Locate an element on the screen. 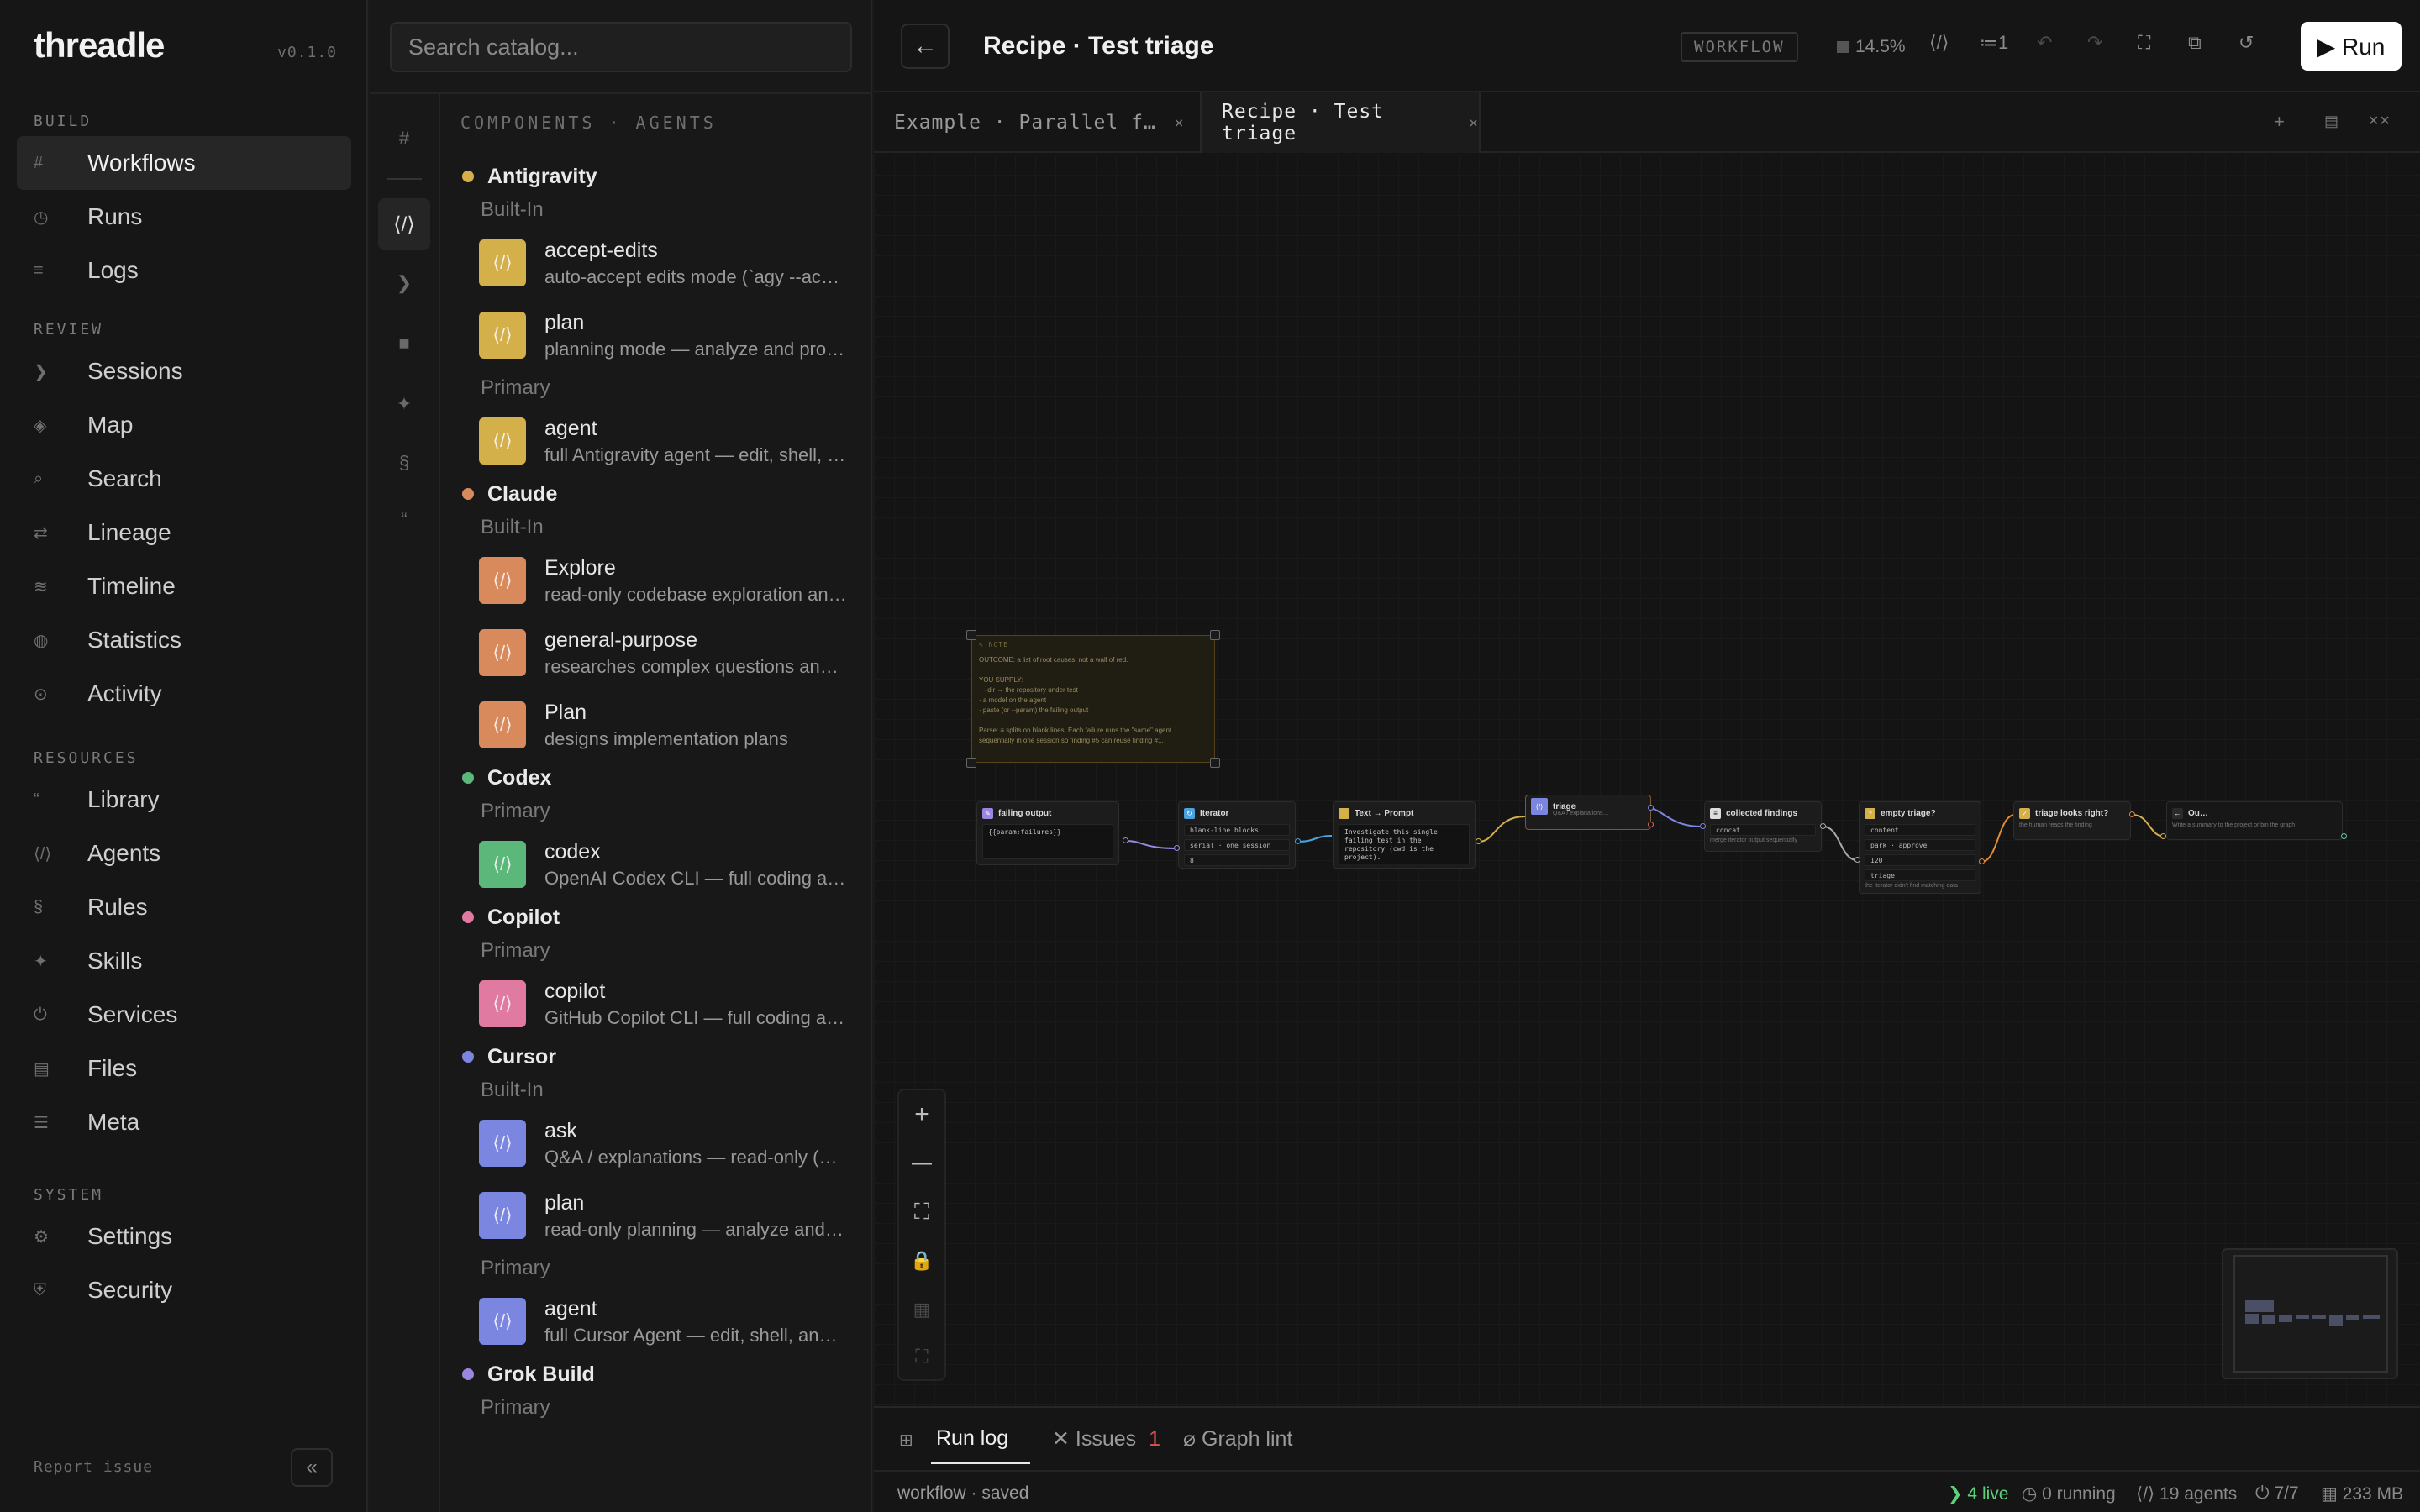 The width and height of the screenshot is (2420, 1512). sidebar-item-skills: ✦ Skills is located at coordinates (184, 961).